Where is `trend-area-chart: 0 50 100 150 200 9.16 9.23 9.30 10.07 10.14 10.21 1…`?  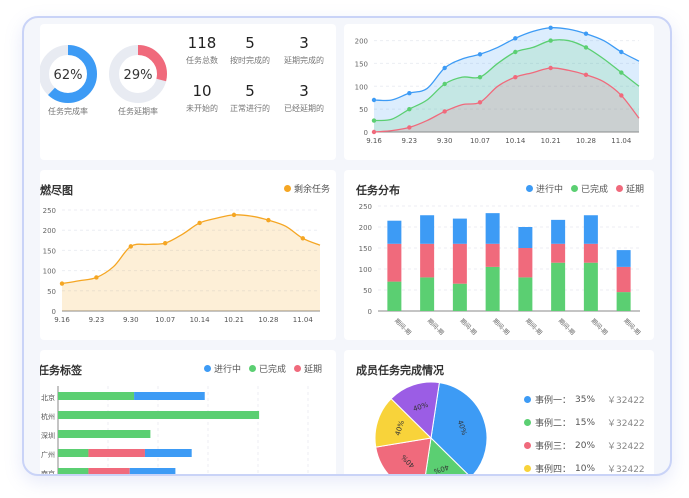 trend-area-chart: 0 50 100 150 200 9.16 9.23 9.30 10.07 10.14 10.21 1… is located at coordinates (497, 85).